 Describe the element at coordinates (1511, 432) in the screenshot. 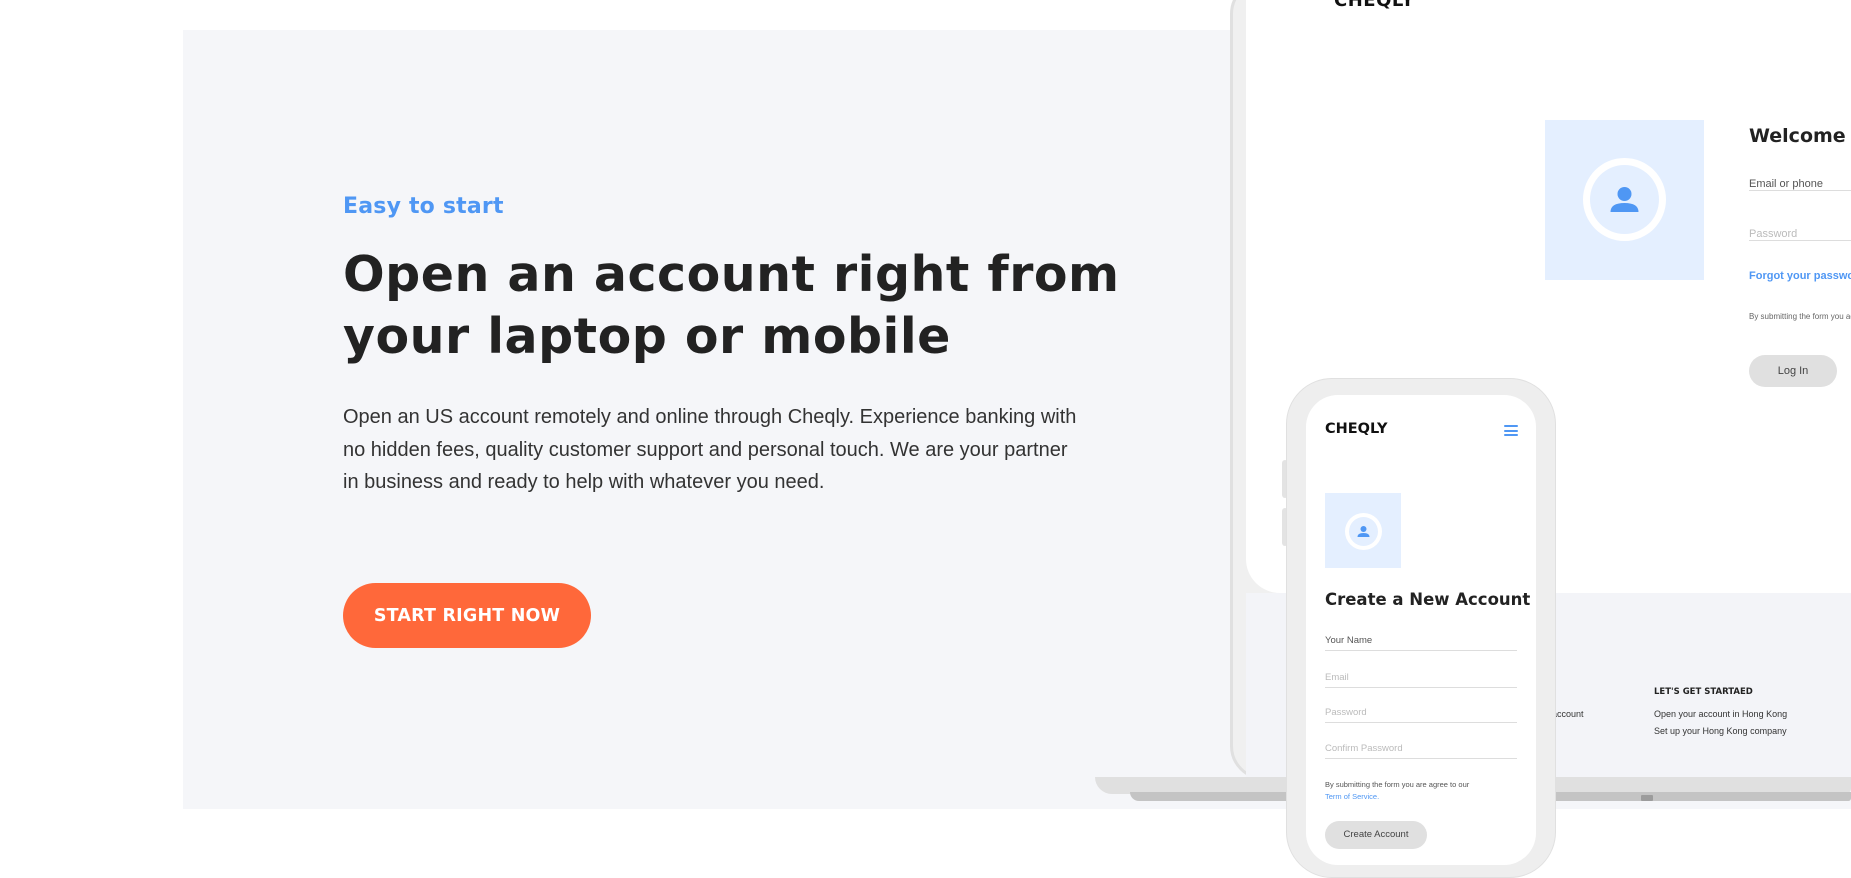

I see `hamburger-menu-icon` at that location.